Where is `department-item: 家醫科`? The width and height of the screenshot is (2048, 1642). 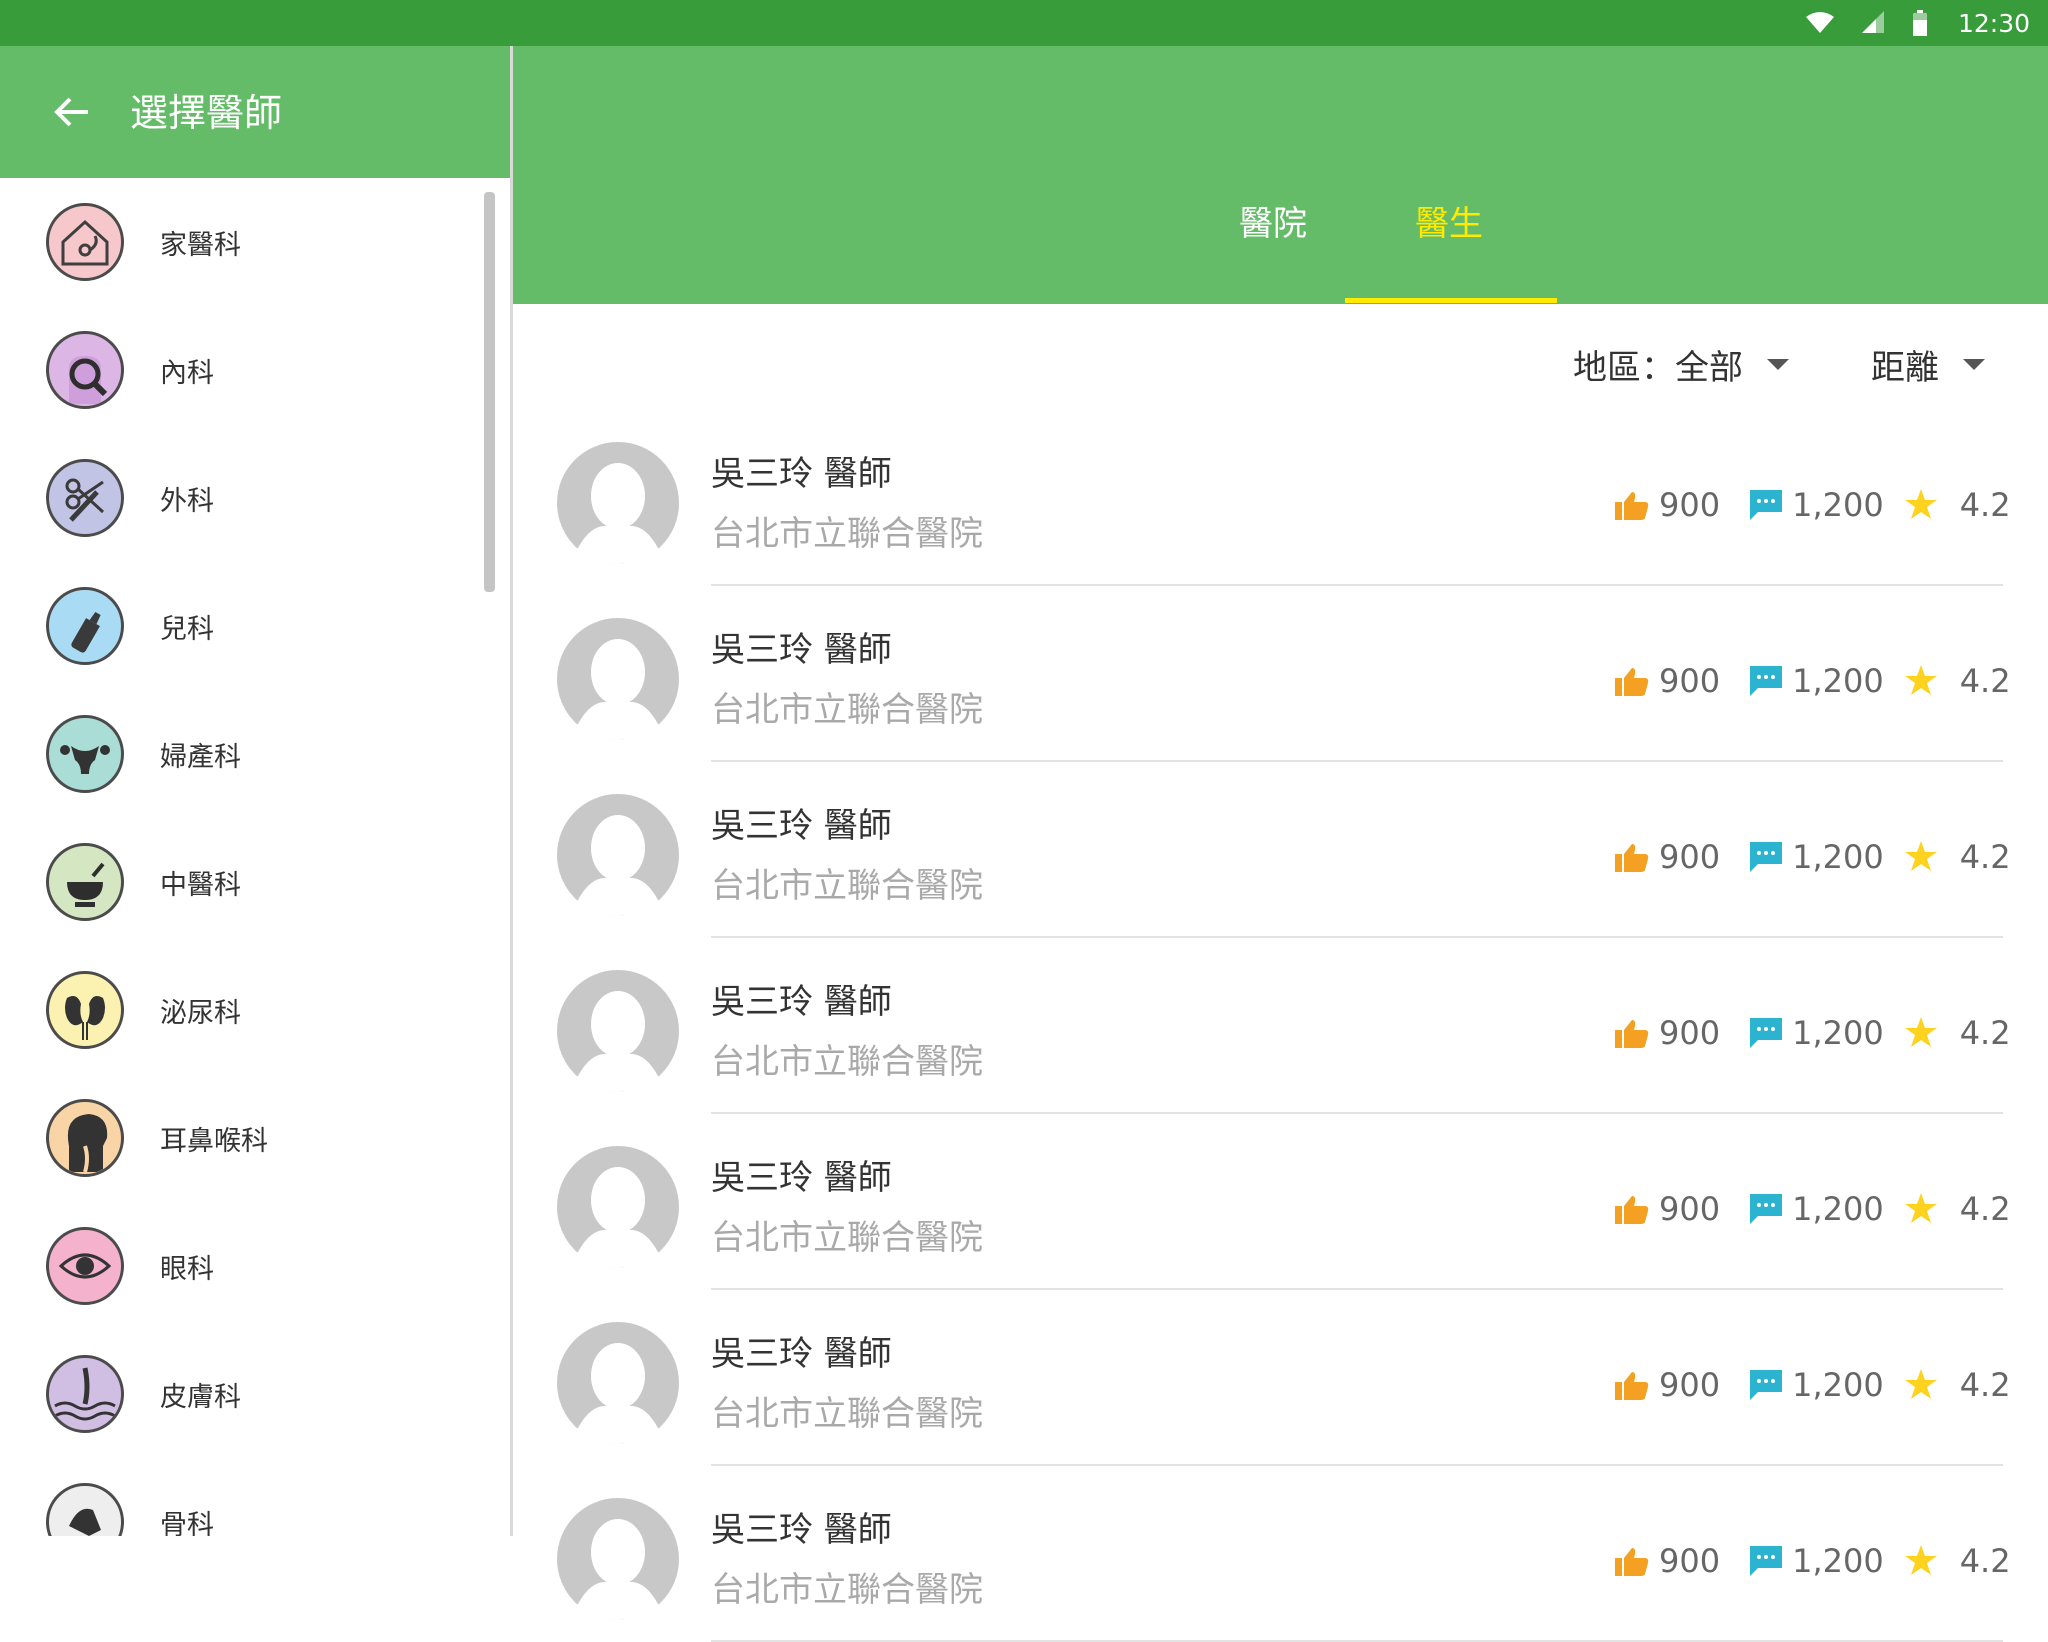
department-item: 家醫科 is located at coordinates (255, 242).